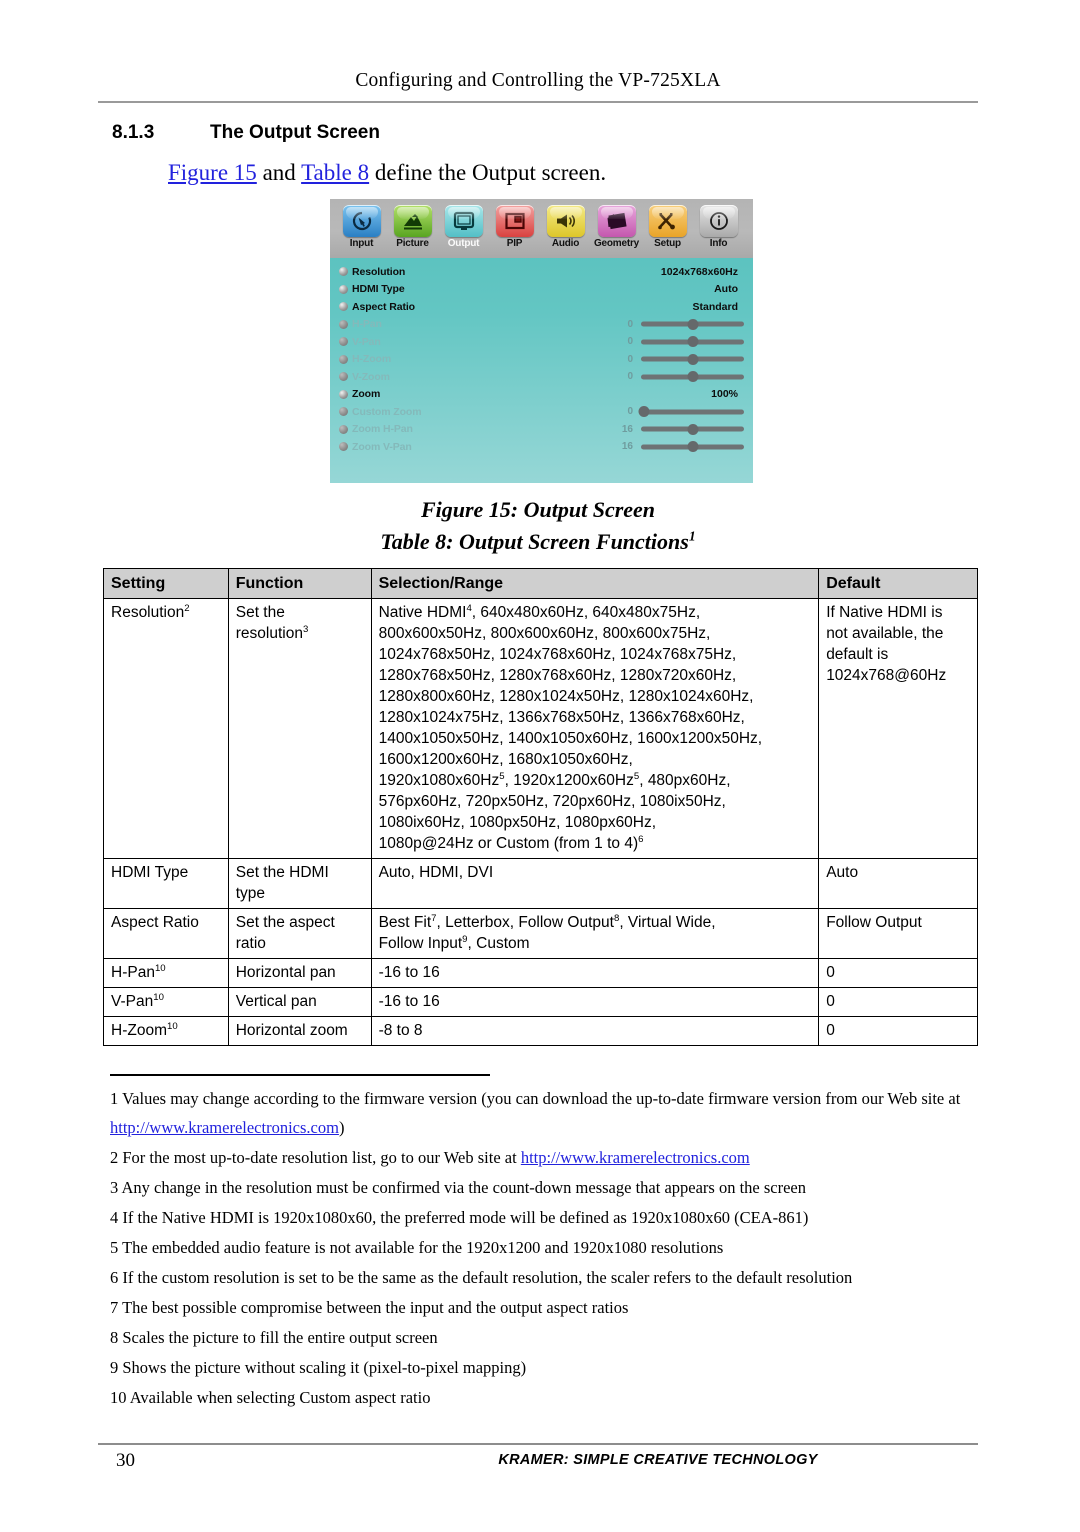  I want to click on table-row: H-Zoom10 Horizontal zoom -8 to 80, so click(540, 1031).